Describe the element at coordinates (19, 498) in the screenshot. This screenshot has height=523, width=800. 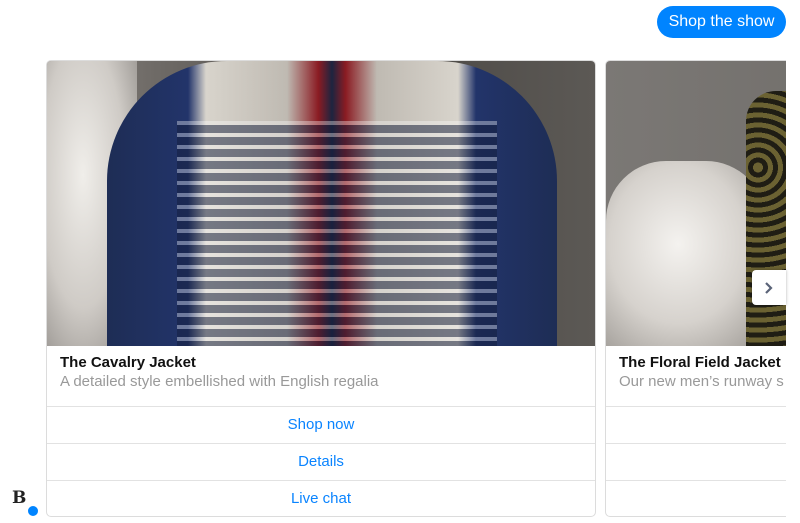
I see `sender-logo: B` at that location.